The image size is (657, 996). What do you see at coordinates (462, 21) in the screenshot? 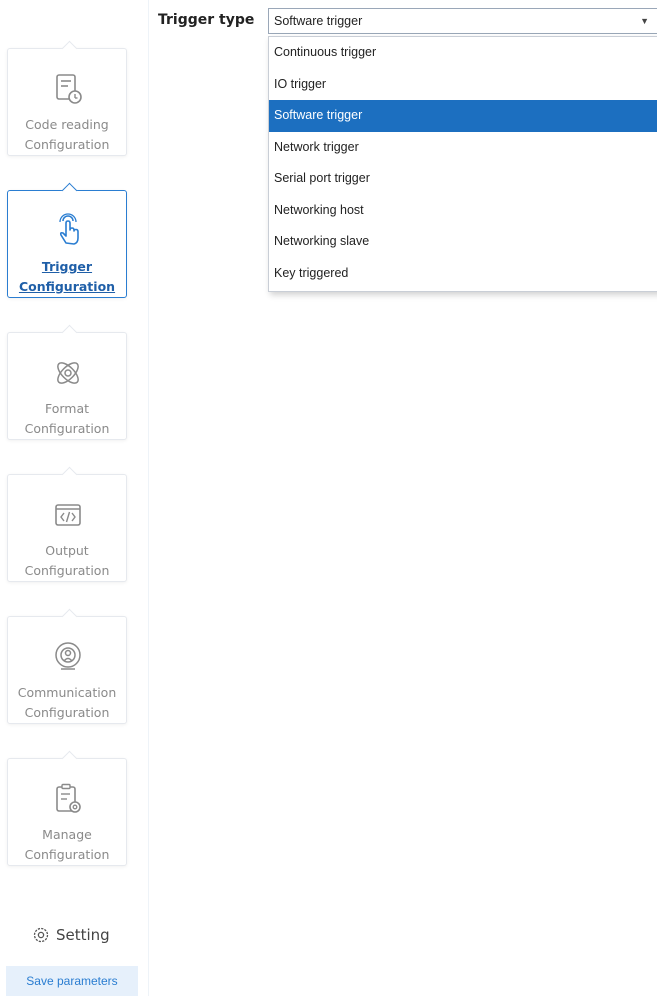
I see `trigger-type-select: Software trigger ▼` at bounding box center [462, 21].